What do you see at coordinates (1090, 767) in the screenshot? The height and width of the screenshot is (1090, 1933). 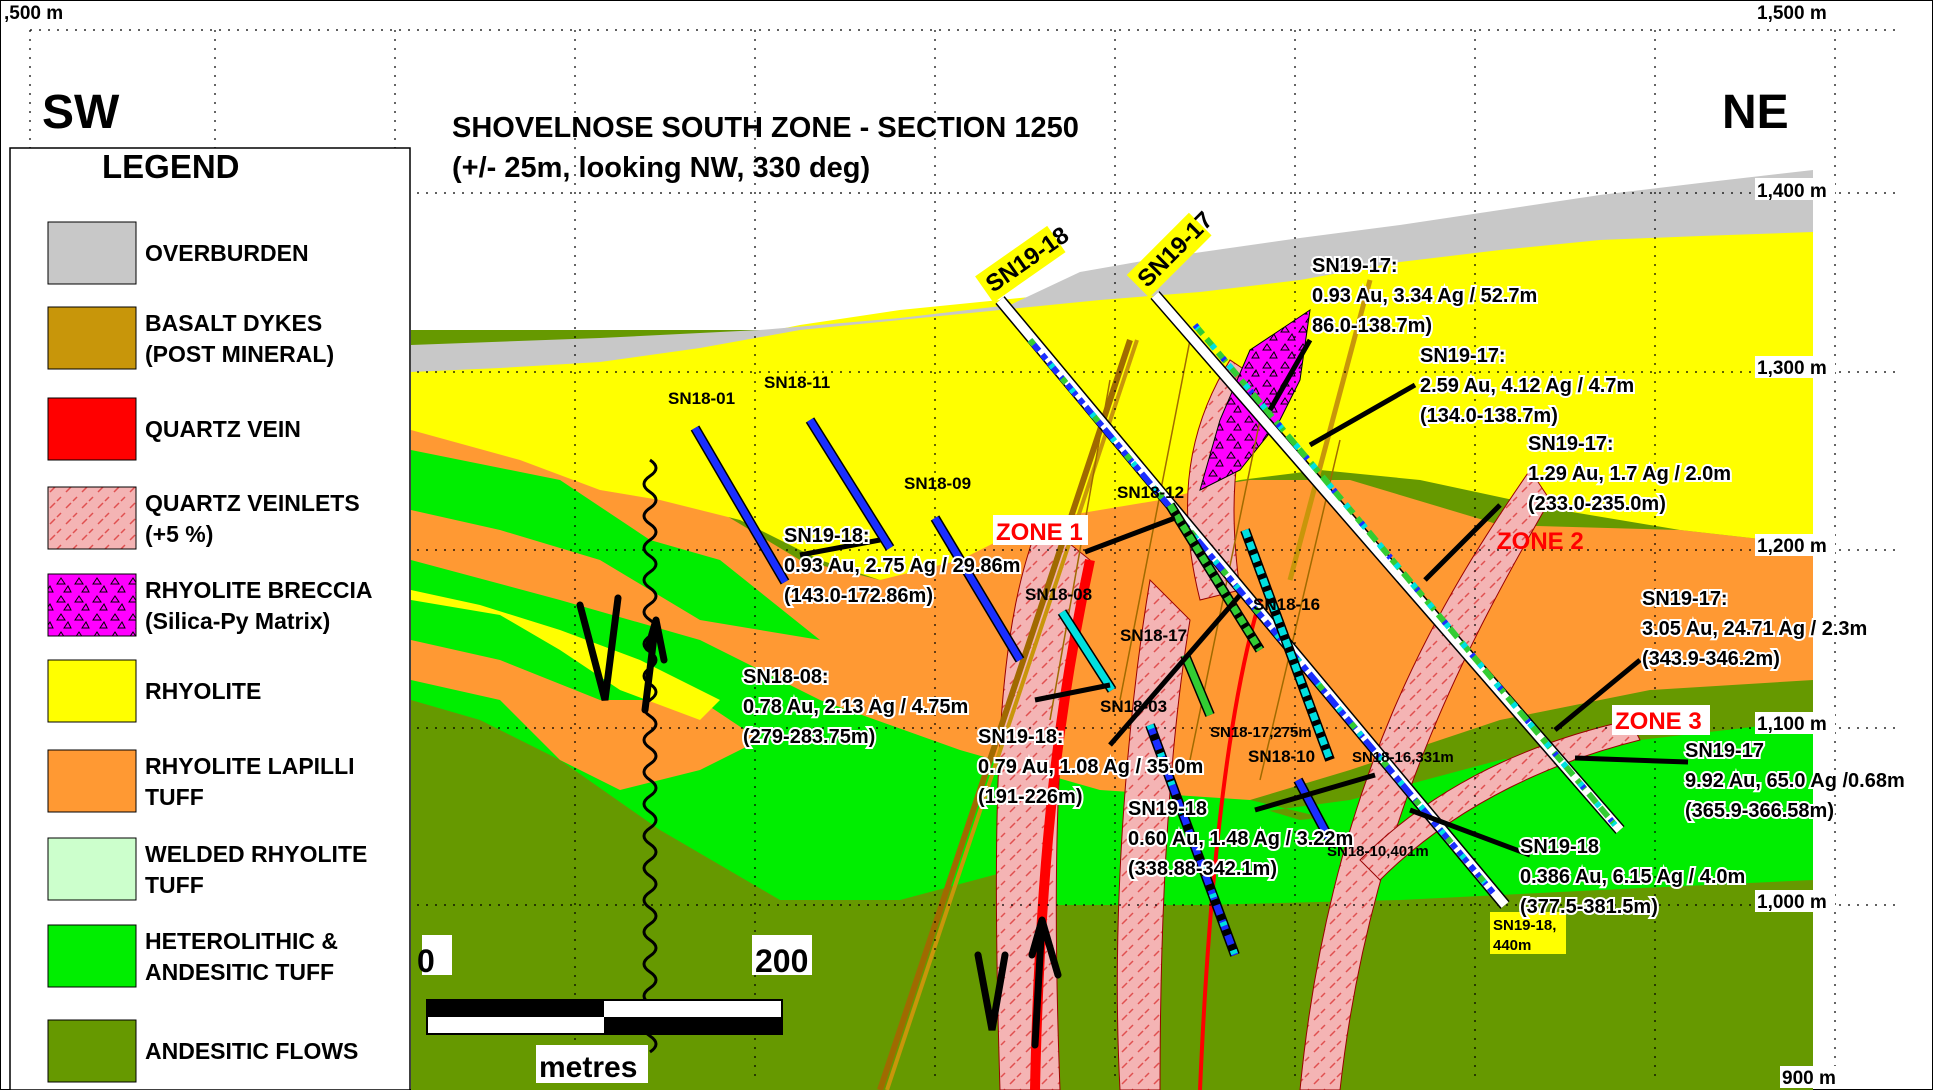 I see `intercept-g-line2: 0.79 Au, 1.08 Ag / 35.0m` at bounding box center [1090, 767].